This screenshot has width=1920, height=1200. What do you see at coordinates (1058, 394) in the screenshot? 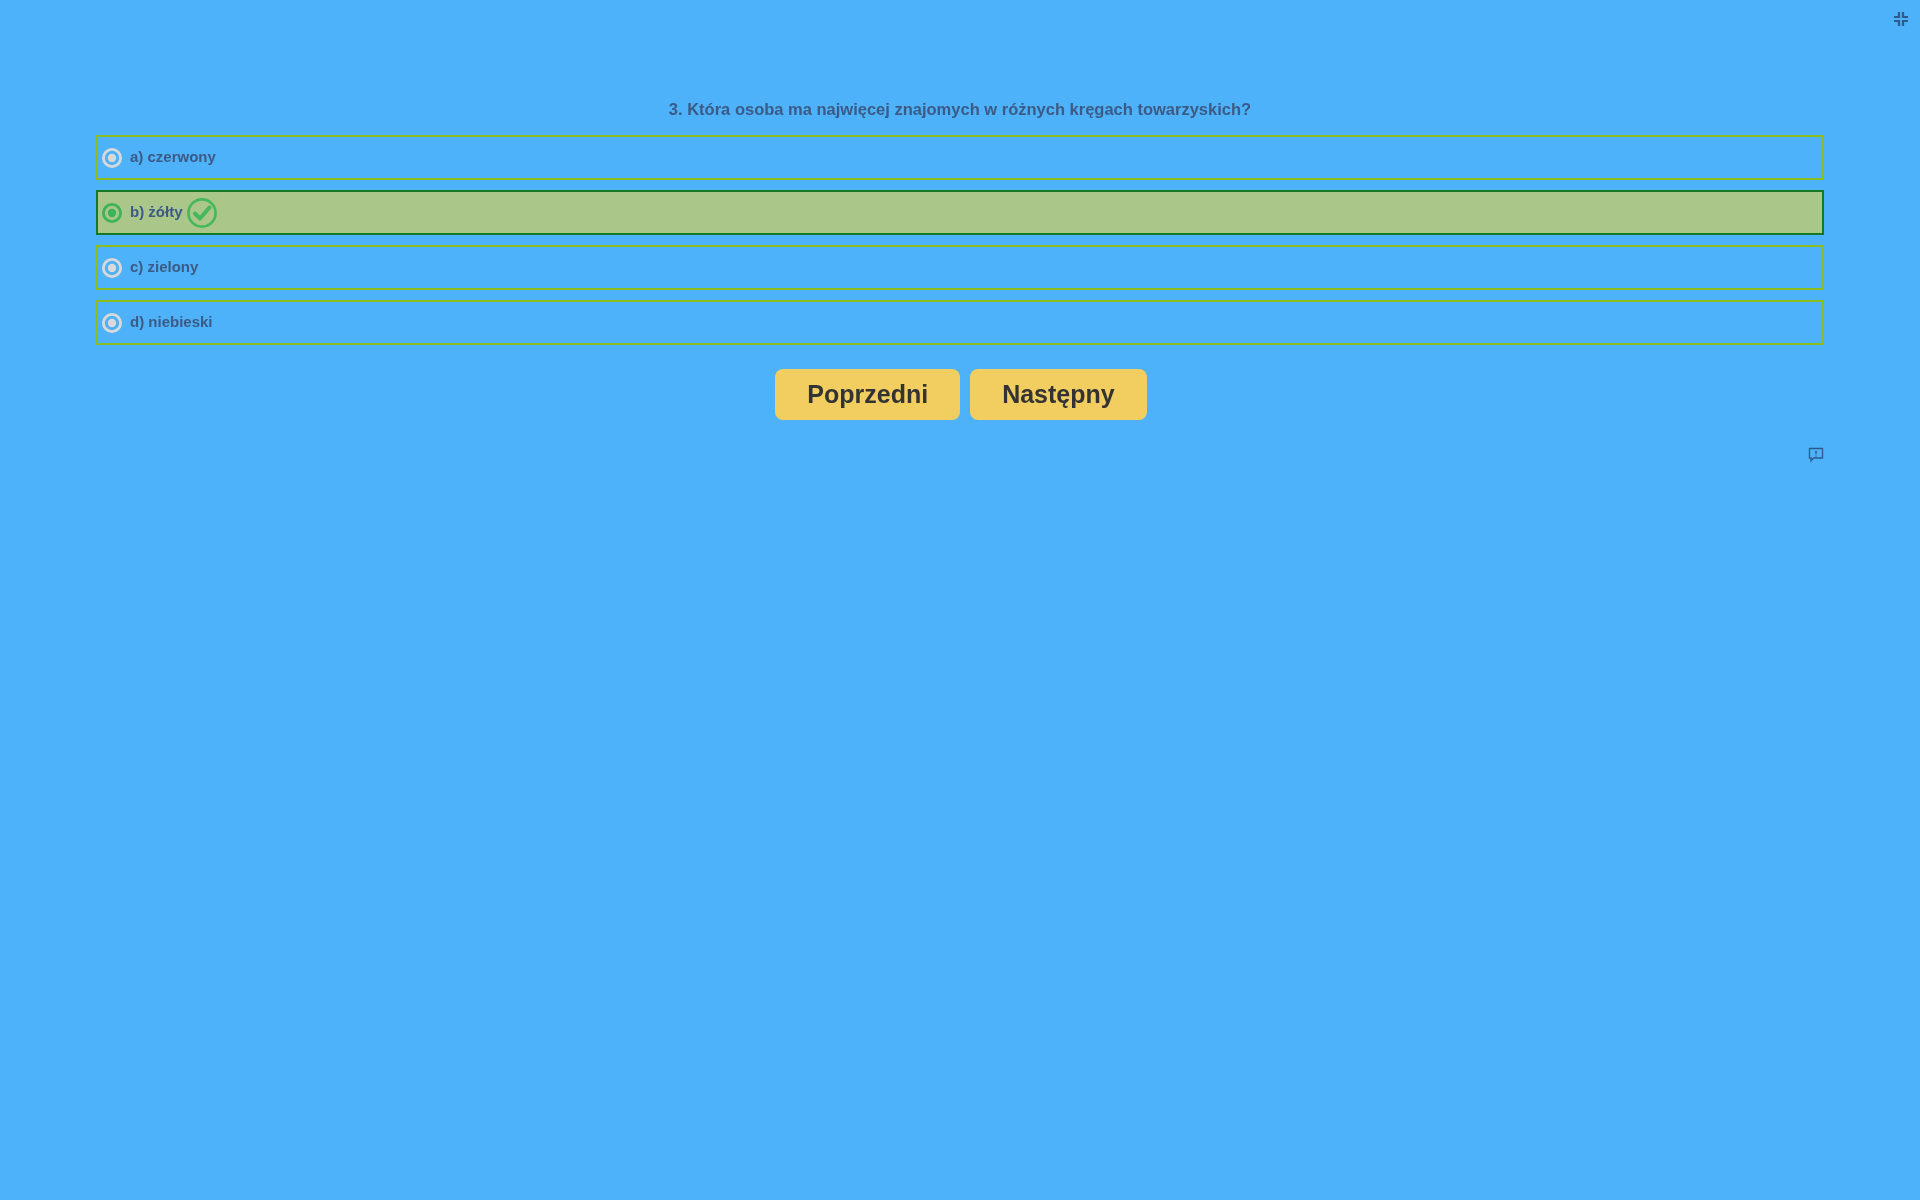
I see `next-button: Następny` at bounding box center [1058, 394].